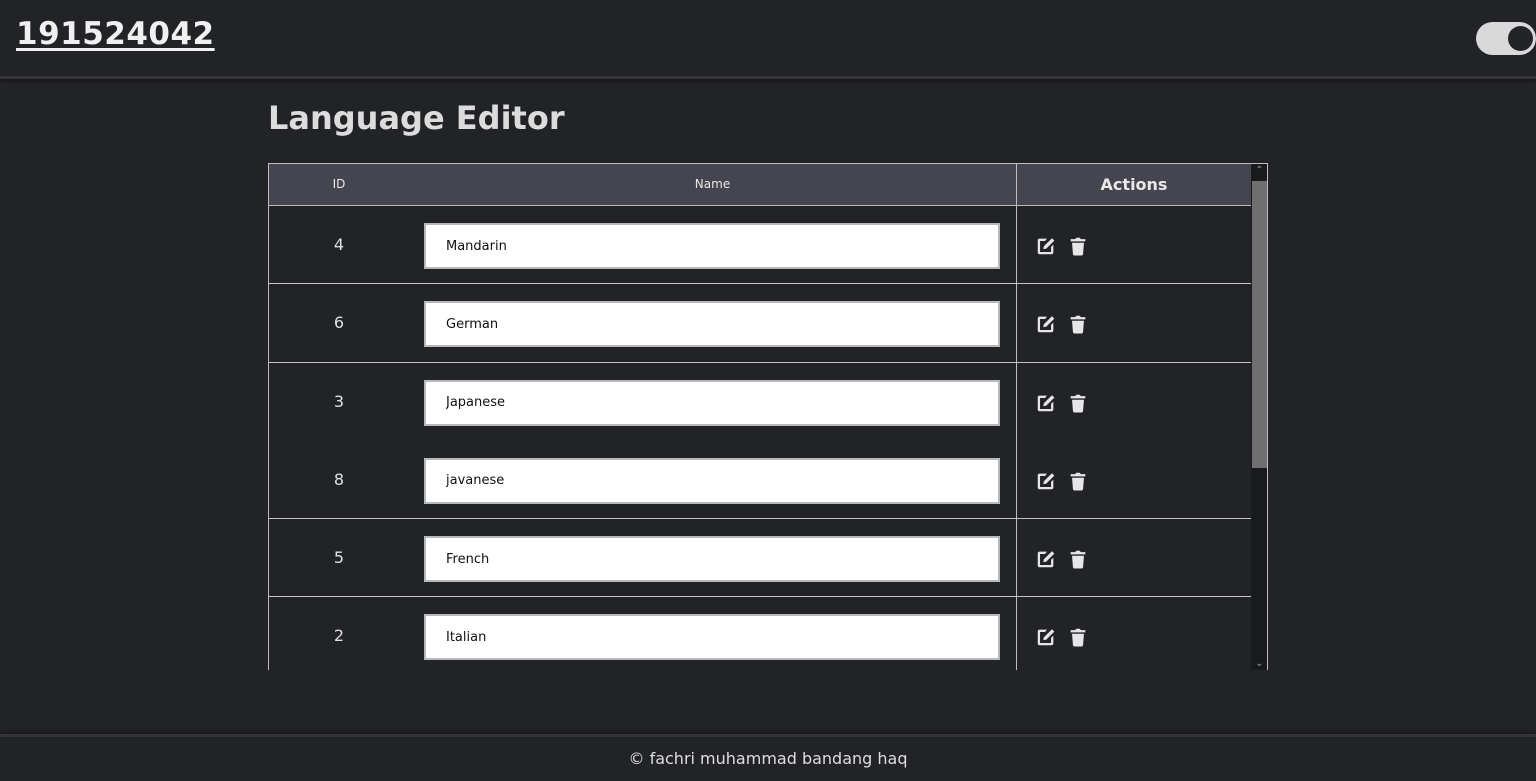  Describe the element at coordinates (339, 401) in the screenshot. I see `row-id: 3` at that location.